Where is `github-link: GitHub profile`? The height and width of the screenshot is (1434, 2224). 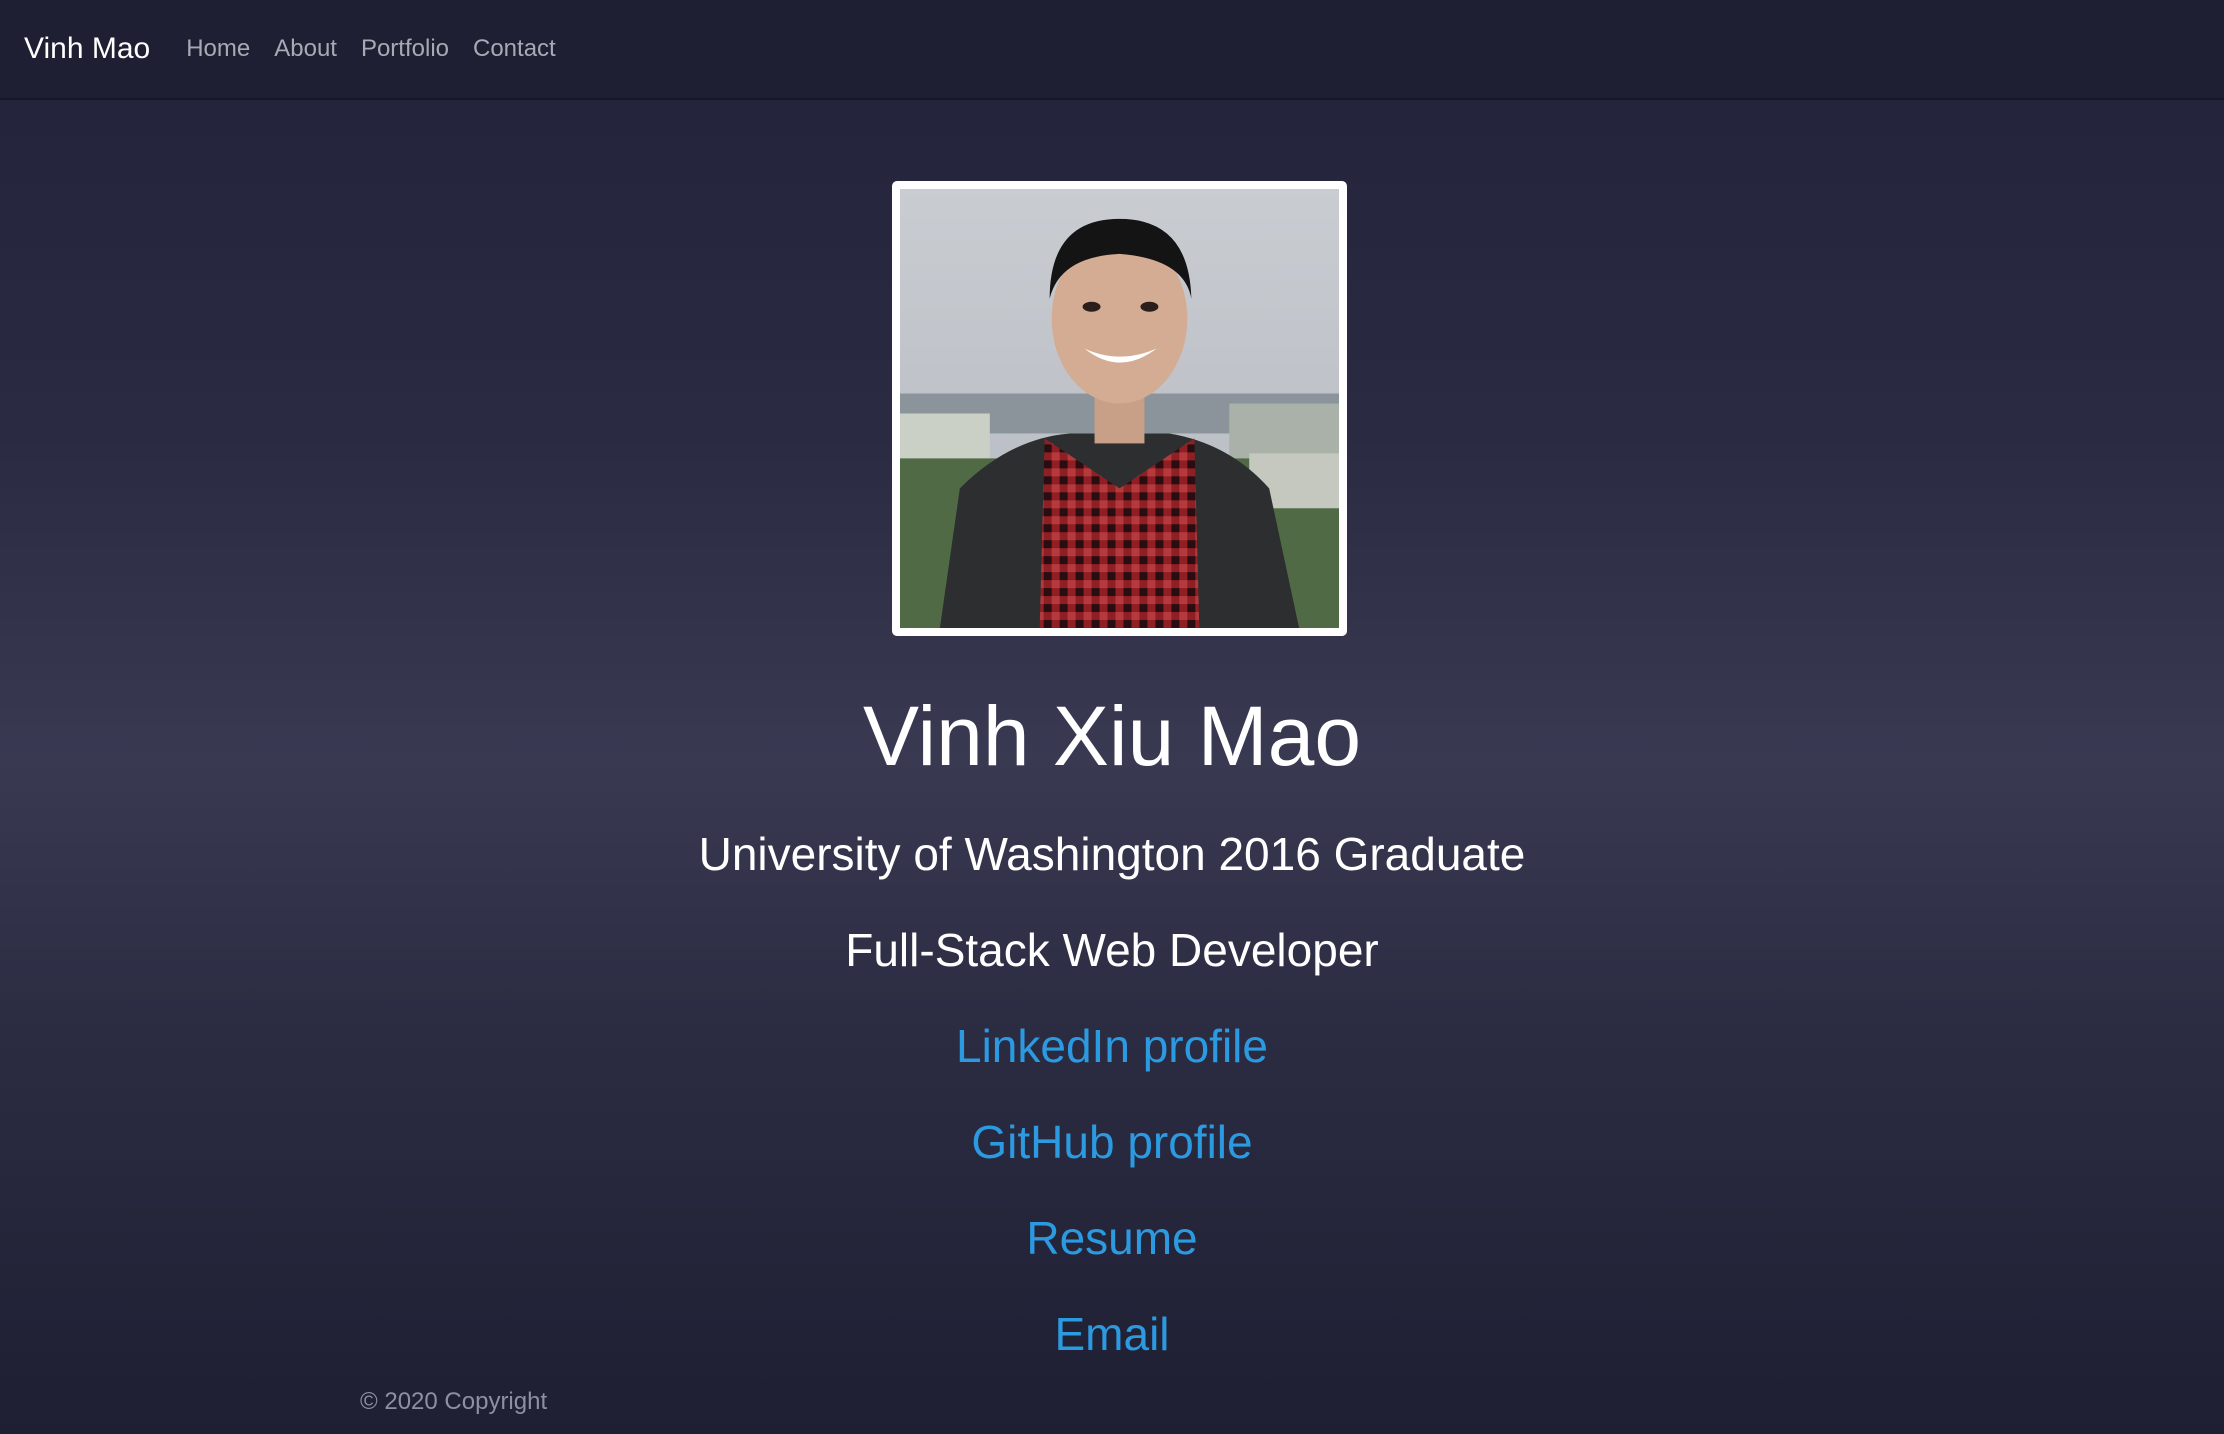
github-link: GitHub profile is located at coordinates (1111, 1142).